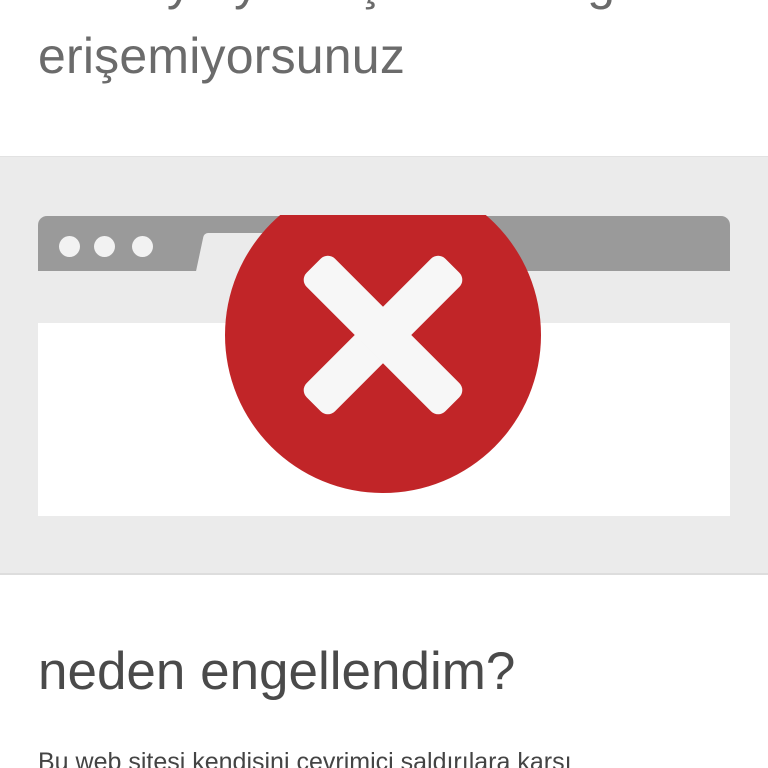 This screenshot has width=768, height=768. What do you see at coordinates (383, 354) in the screenshot?
I see `blocked-error-icon` at bounding box center [383, 354].